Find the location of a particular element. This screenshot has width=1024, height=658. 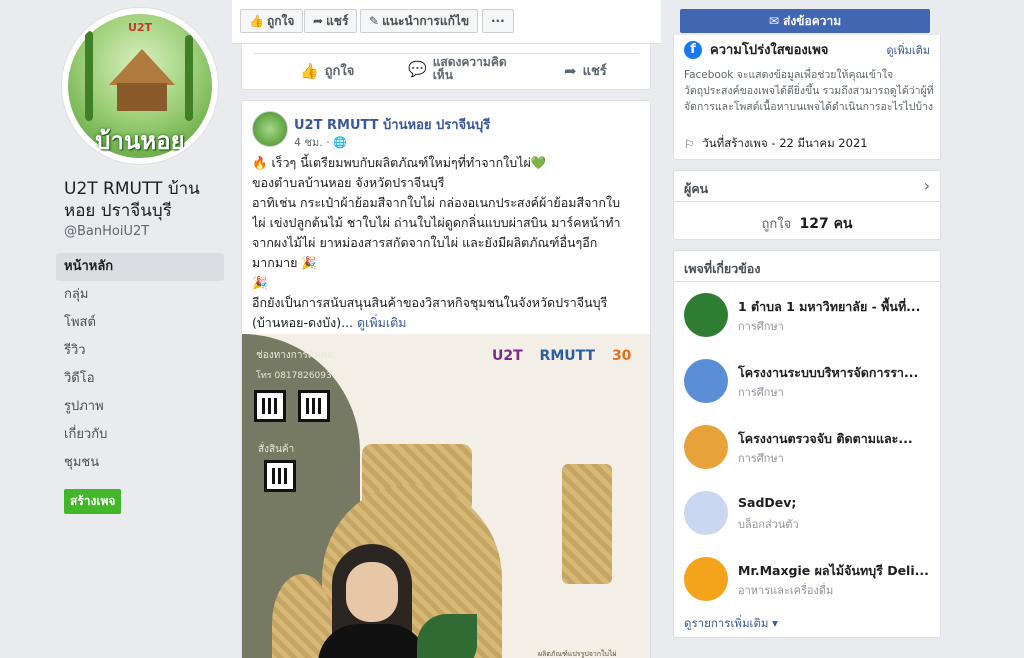

page-action-bar: 👍 ถูกใจ ➦ แชร์ ✎ แนะนำการแก้ไข ··· is located at coordinates (446, 22).